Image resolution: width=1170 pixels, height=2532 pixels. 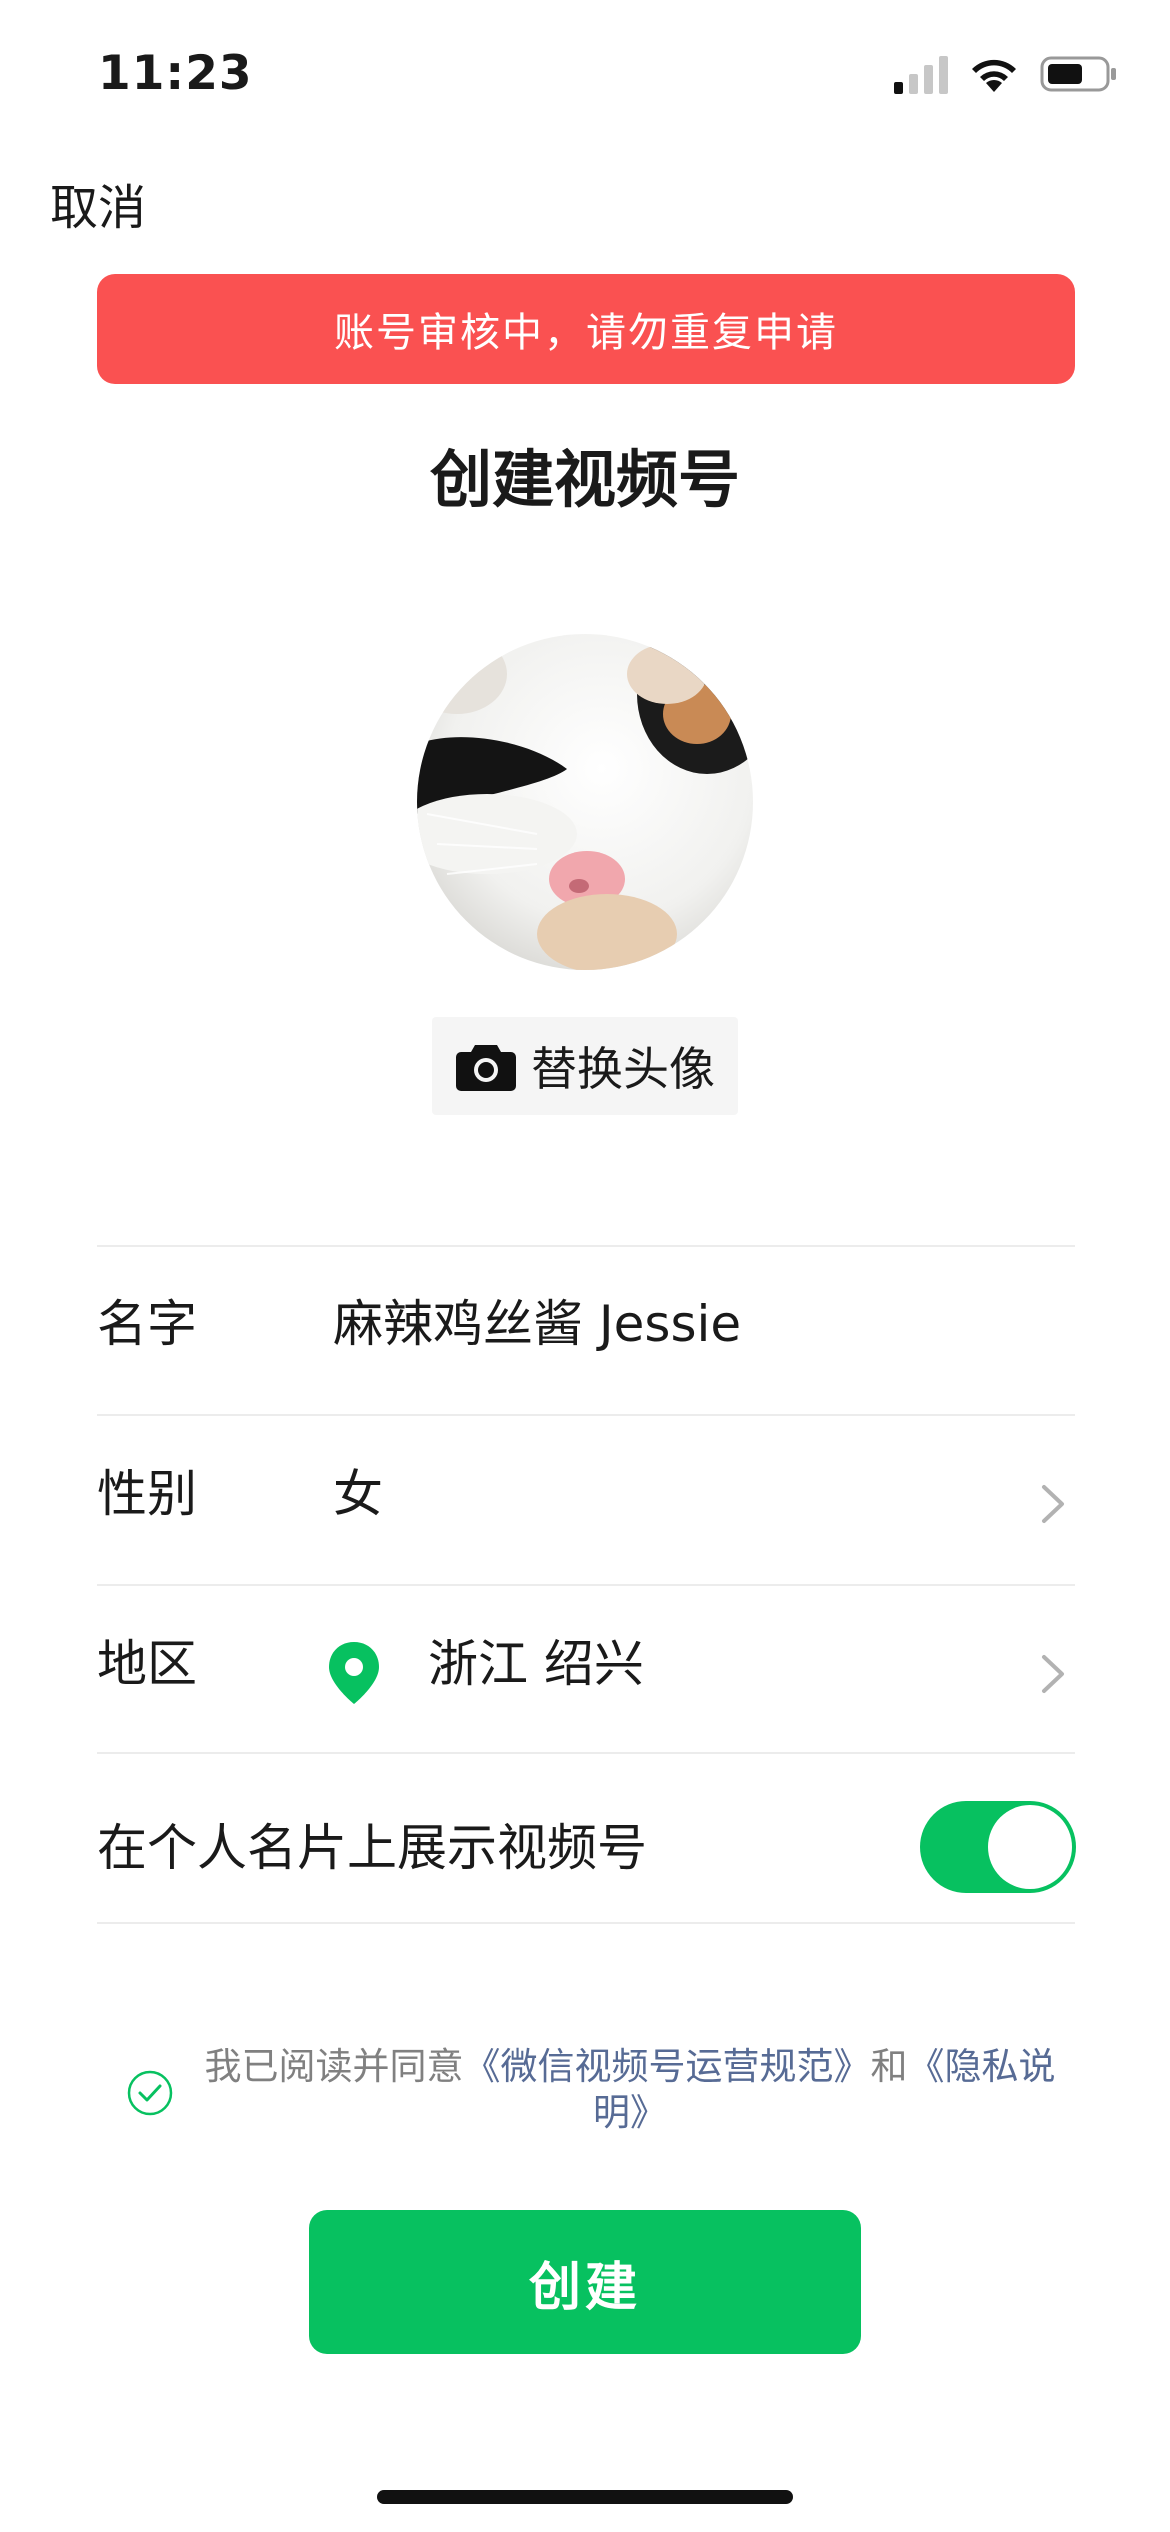 What do you see at coordinates (537, 1324) in the screenshot?
I see `name-field: 麻辣鸡丝酱 Jessie` at bounding box center [537, 1324].